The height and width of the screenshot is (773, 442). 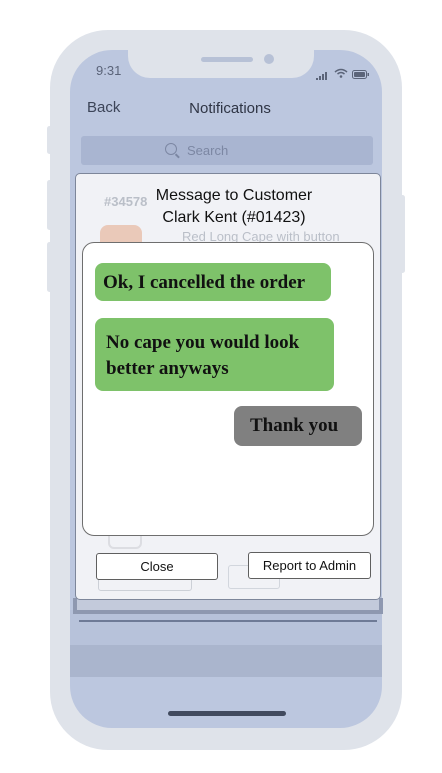 I want to click on dialog-title-line-1: Message to Customer, so click(x=234, y=195).